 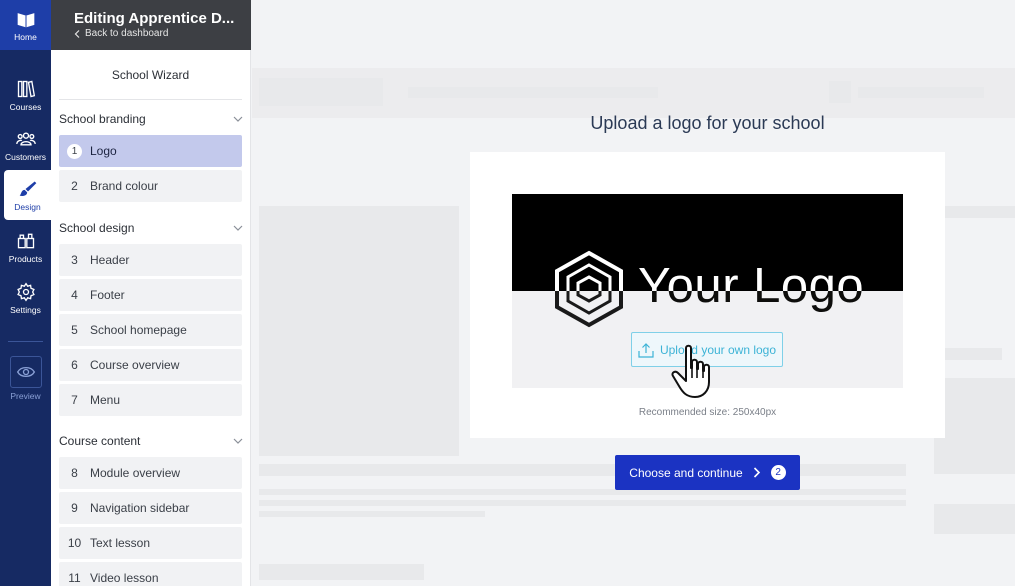 What do you see at coordinates (150, 75) in the screenshot?
I see `wizard-title: School Wizard` at bounding box center [150, 75].